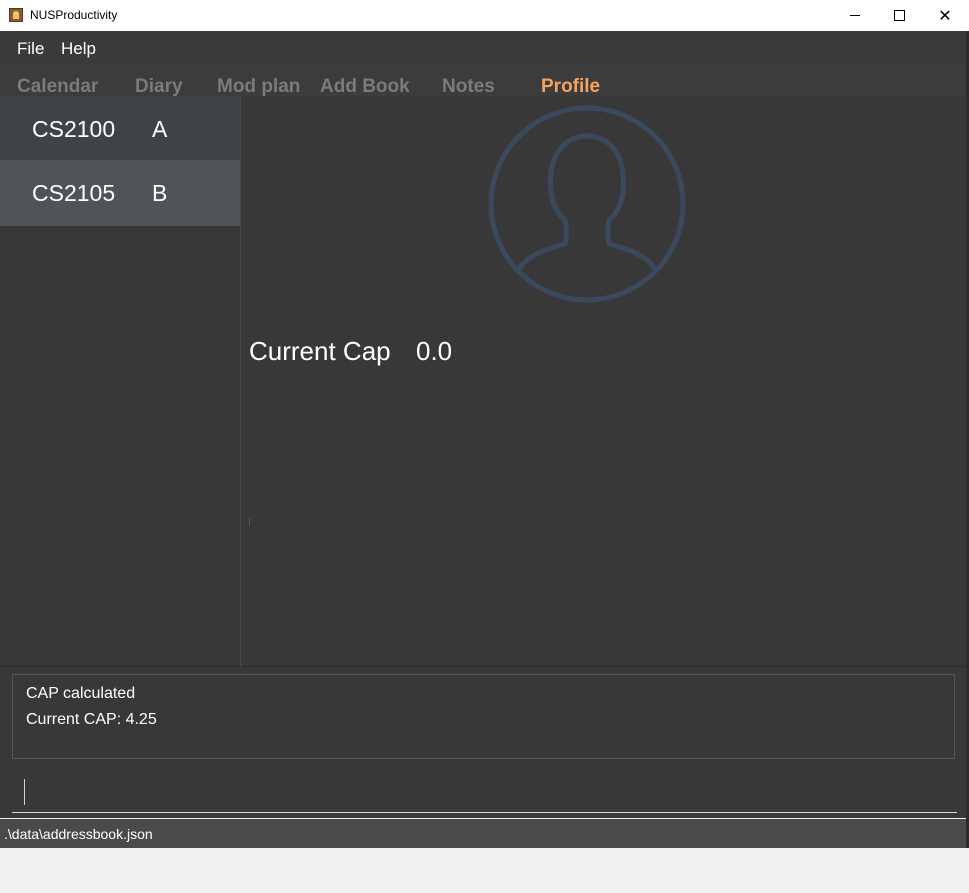  Describe the element at coordinates (91, 719) in the screenshot. I see `result-line: Current CAP: 4.25` at that location.